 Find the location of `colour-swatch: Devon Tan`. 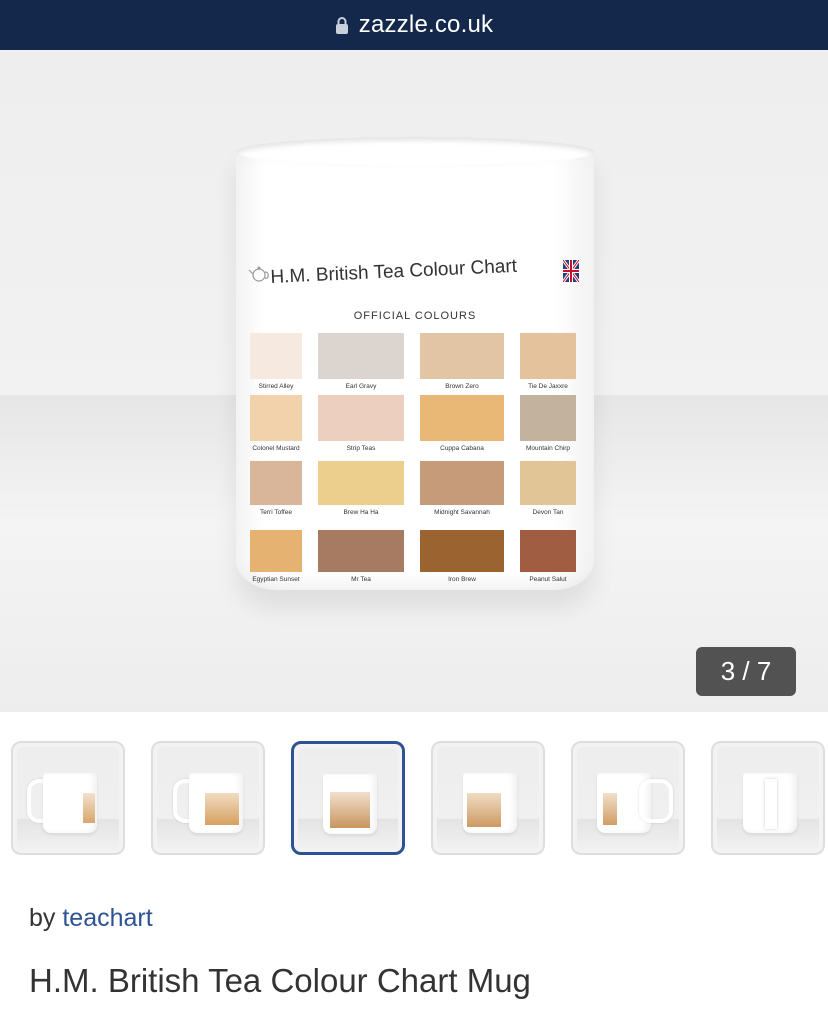

colour-swatch: Devon Tan is located at coordinates (548, 491).